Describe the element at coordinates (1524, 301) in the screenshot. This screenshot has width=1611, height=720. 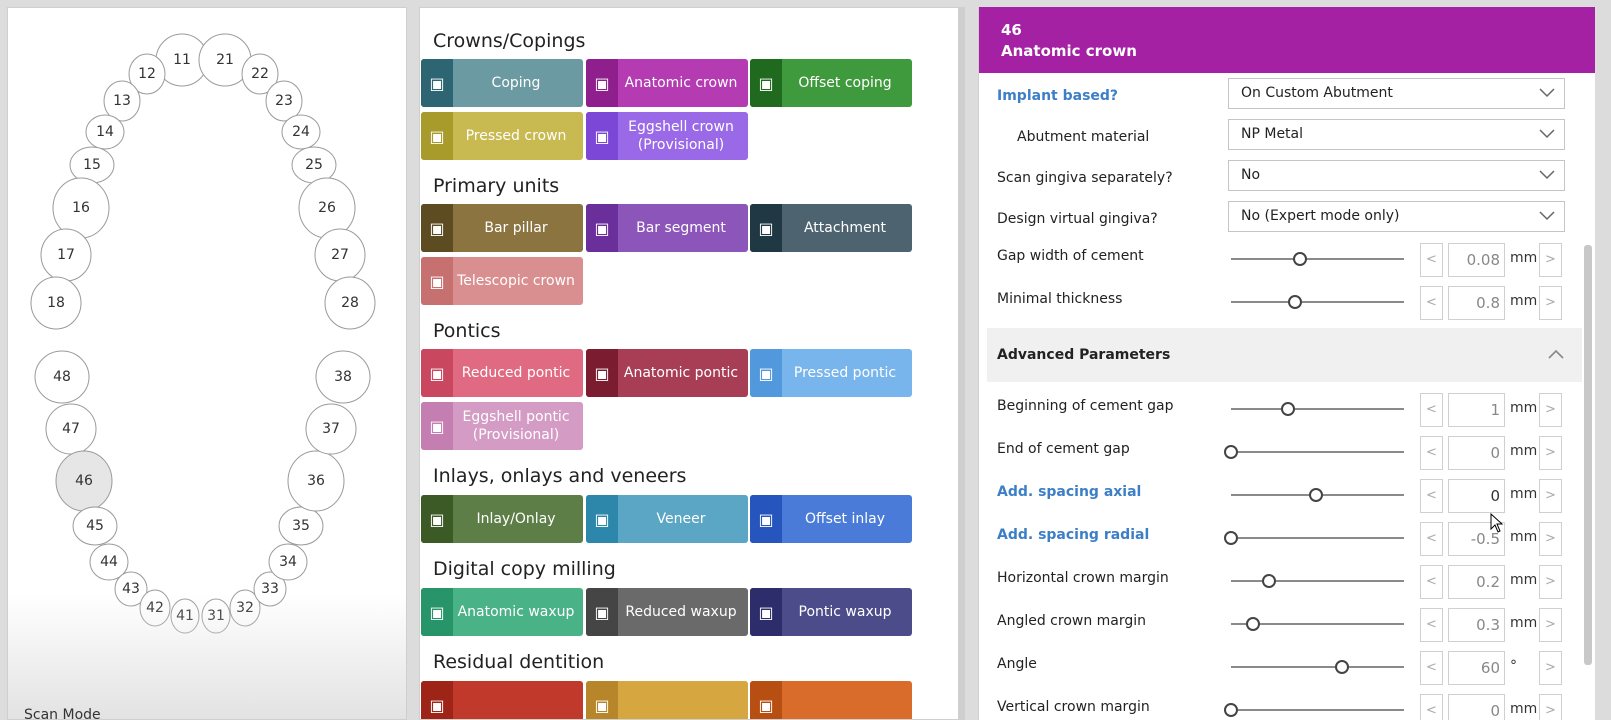
I see `unit-label: mm` at that location.